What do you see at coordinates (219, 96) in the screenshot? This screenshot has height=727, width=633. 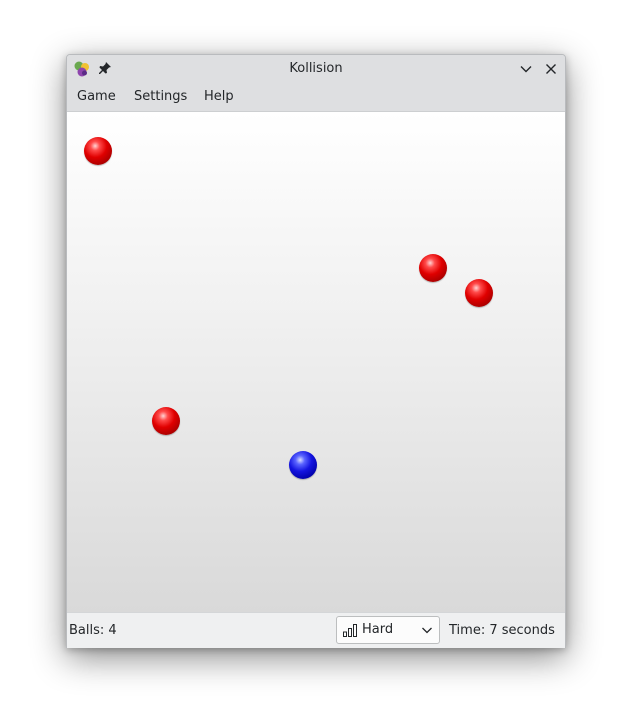 I see `menu-help: Help` at bounding box center [219, 96].